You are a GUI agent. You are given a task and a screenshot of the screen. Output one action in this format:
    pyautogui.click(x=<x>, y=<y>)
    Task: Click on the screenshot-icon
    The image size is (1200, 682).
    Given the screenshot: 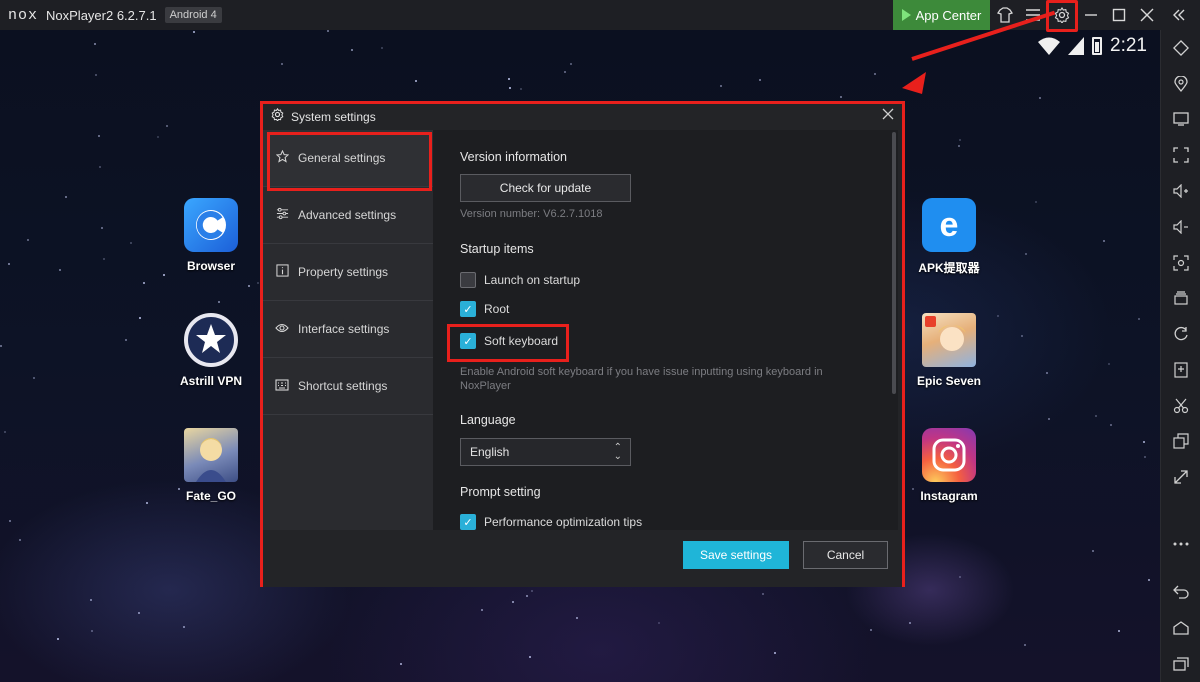 What is the action you would take?
    pyautogui.click(x=1180, y=263)
    